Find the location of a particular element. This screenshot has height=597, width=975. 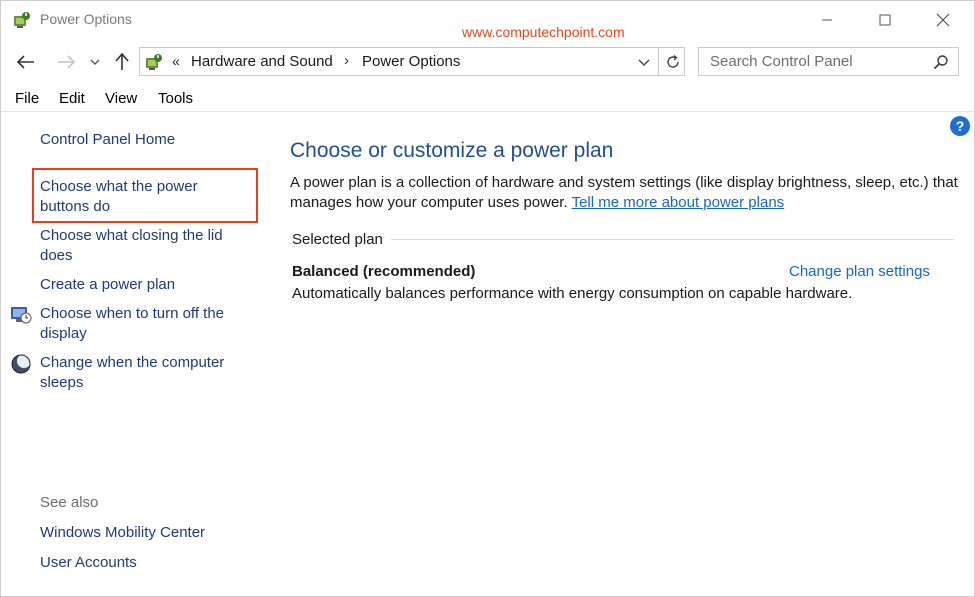

menu-bar: File Edit View Tools is located at coordinates (487, 99).